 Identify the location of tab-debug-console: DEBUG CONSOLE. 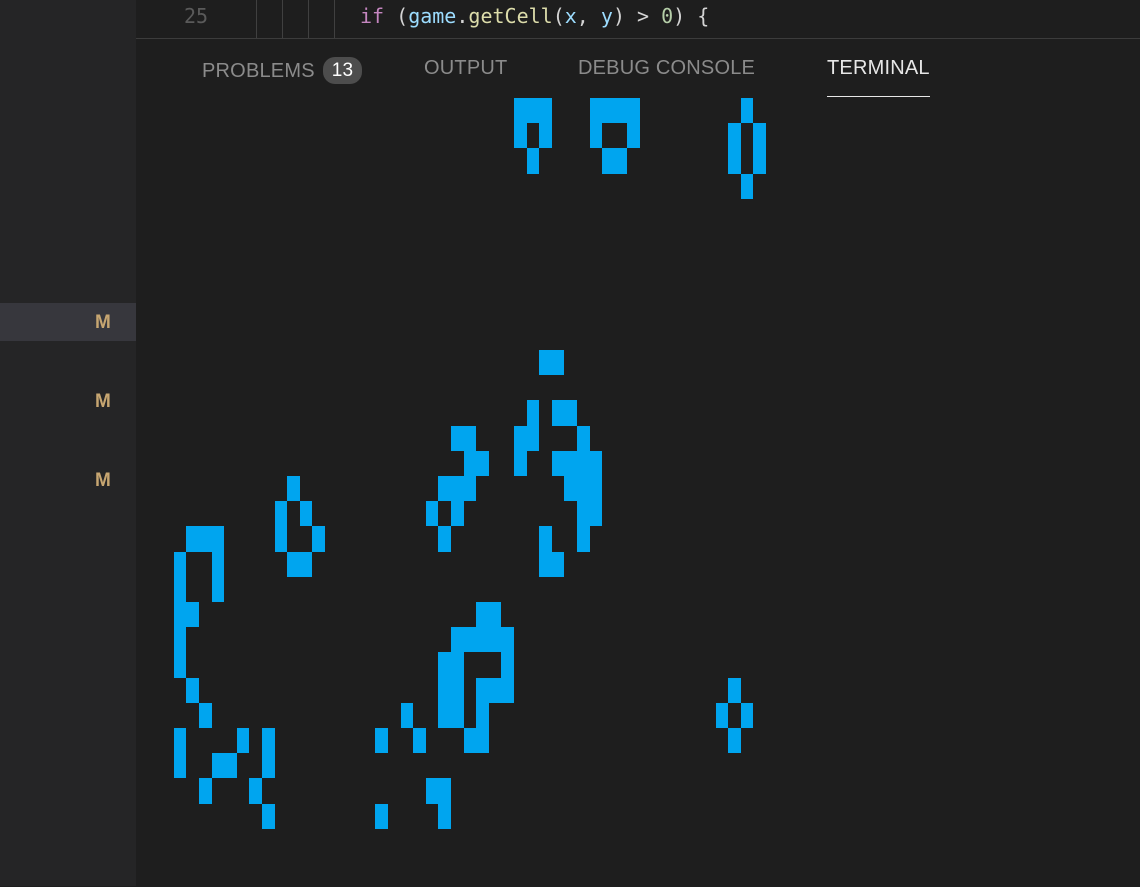
(666, 68).